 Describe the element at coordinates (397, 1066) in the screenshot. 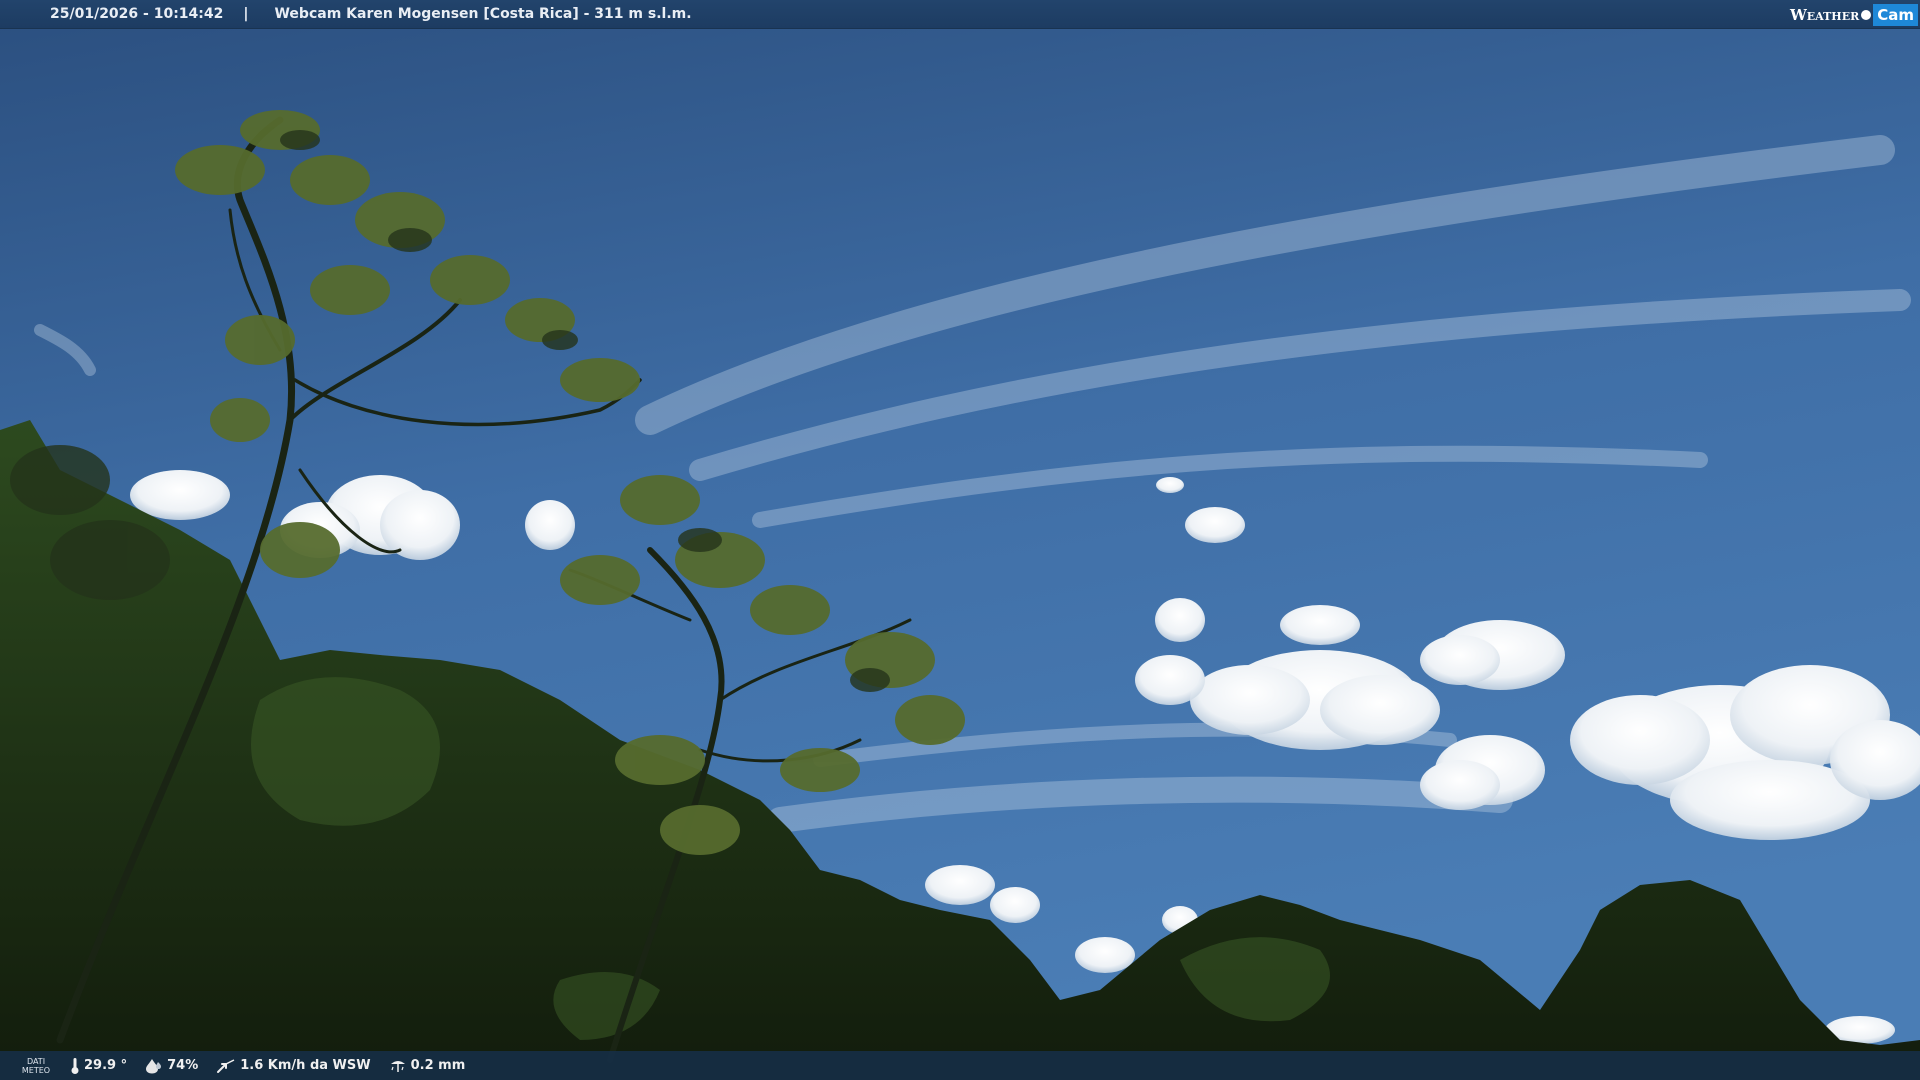

I see `rain-gauge-icon` at that location.